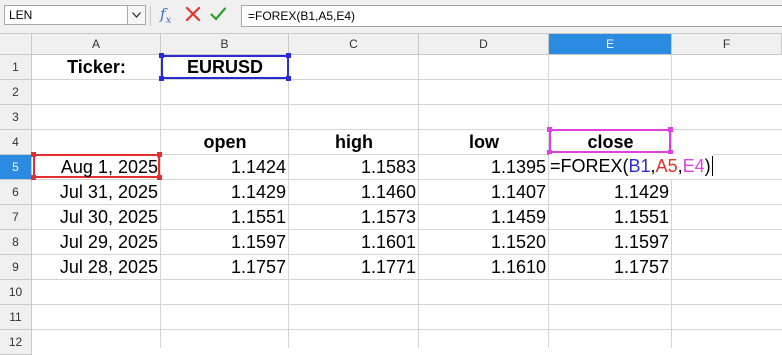 The height and width of the screenshot is (355, 782). Describe the element at coordinates (225, 192) in the screenshot. I see `cell-b6: 1.1429` at that location.